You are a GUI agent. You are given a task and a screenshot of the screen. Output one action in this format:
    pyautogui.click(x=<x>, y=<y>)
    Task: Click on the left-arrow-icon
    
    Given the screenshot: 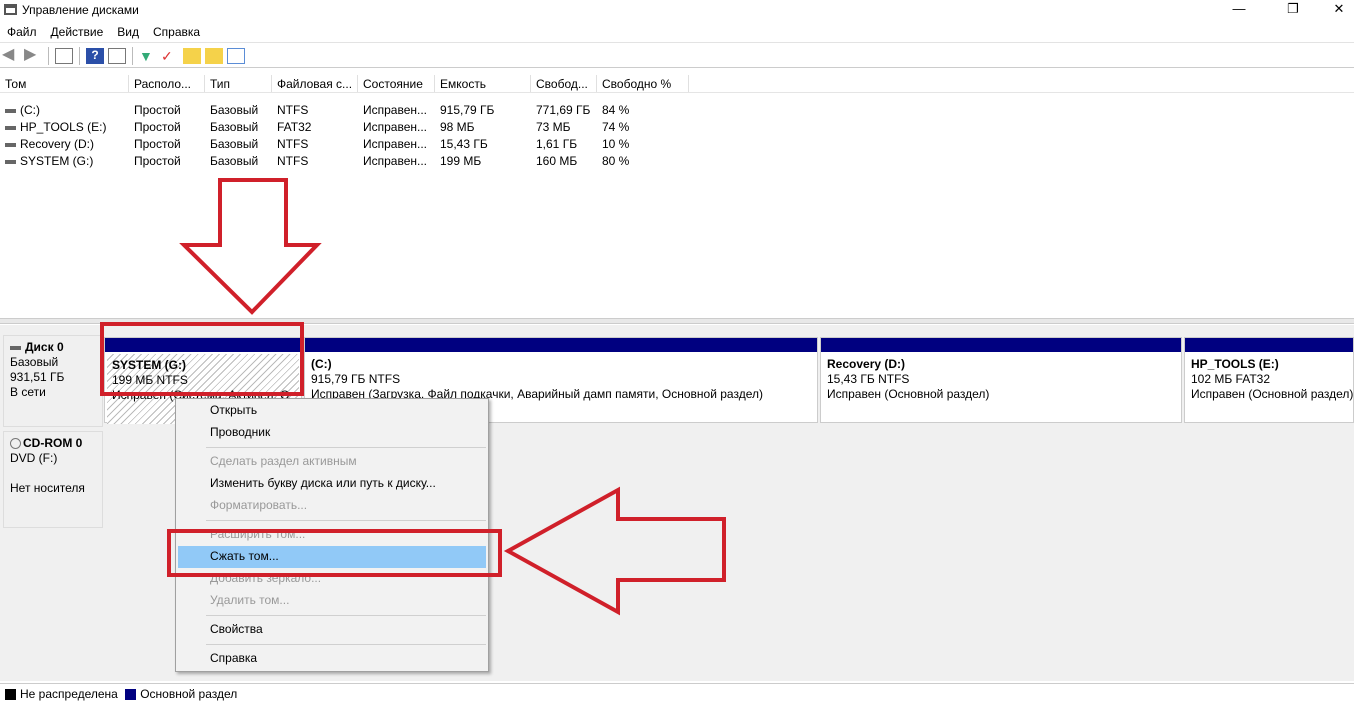 What is the action you would take?
    pyautogui.click(x=614, y=551)
    